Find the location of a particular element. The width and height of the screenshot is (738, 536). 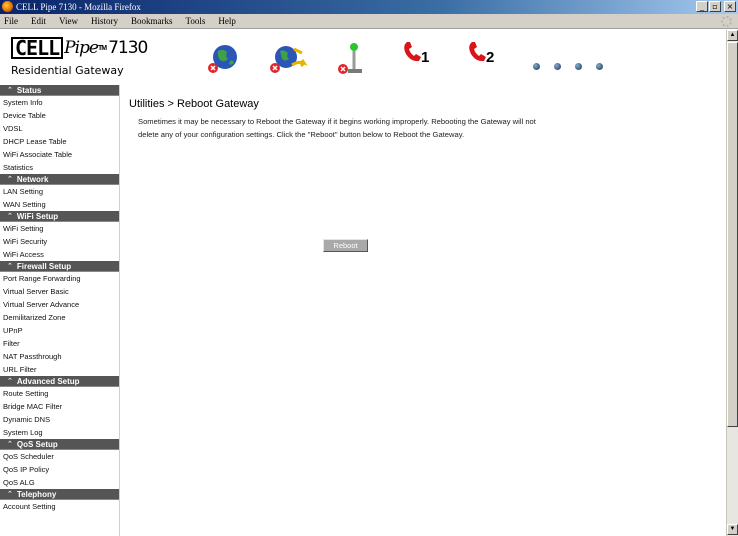

scrollbar-thumb is located at coordinates (732, 234).